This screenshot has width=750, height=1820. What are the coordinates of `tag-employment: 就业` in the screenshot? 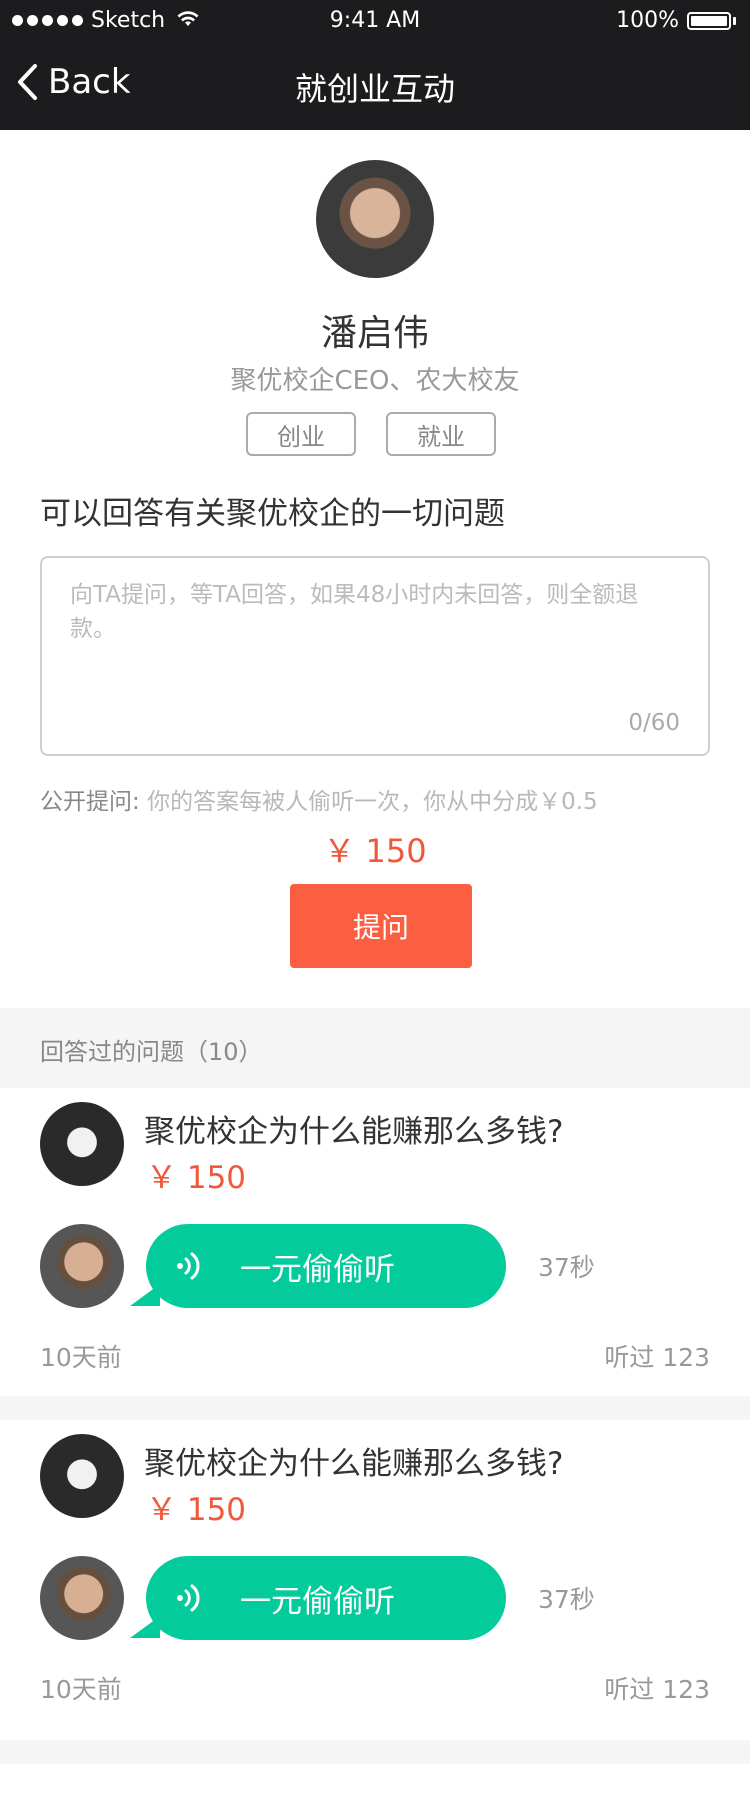 It's located at (441, 434).